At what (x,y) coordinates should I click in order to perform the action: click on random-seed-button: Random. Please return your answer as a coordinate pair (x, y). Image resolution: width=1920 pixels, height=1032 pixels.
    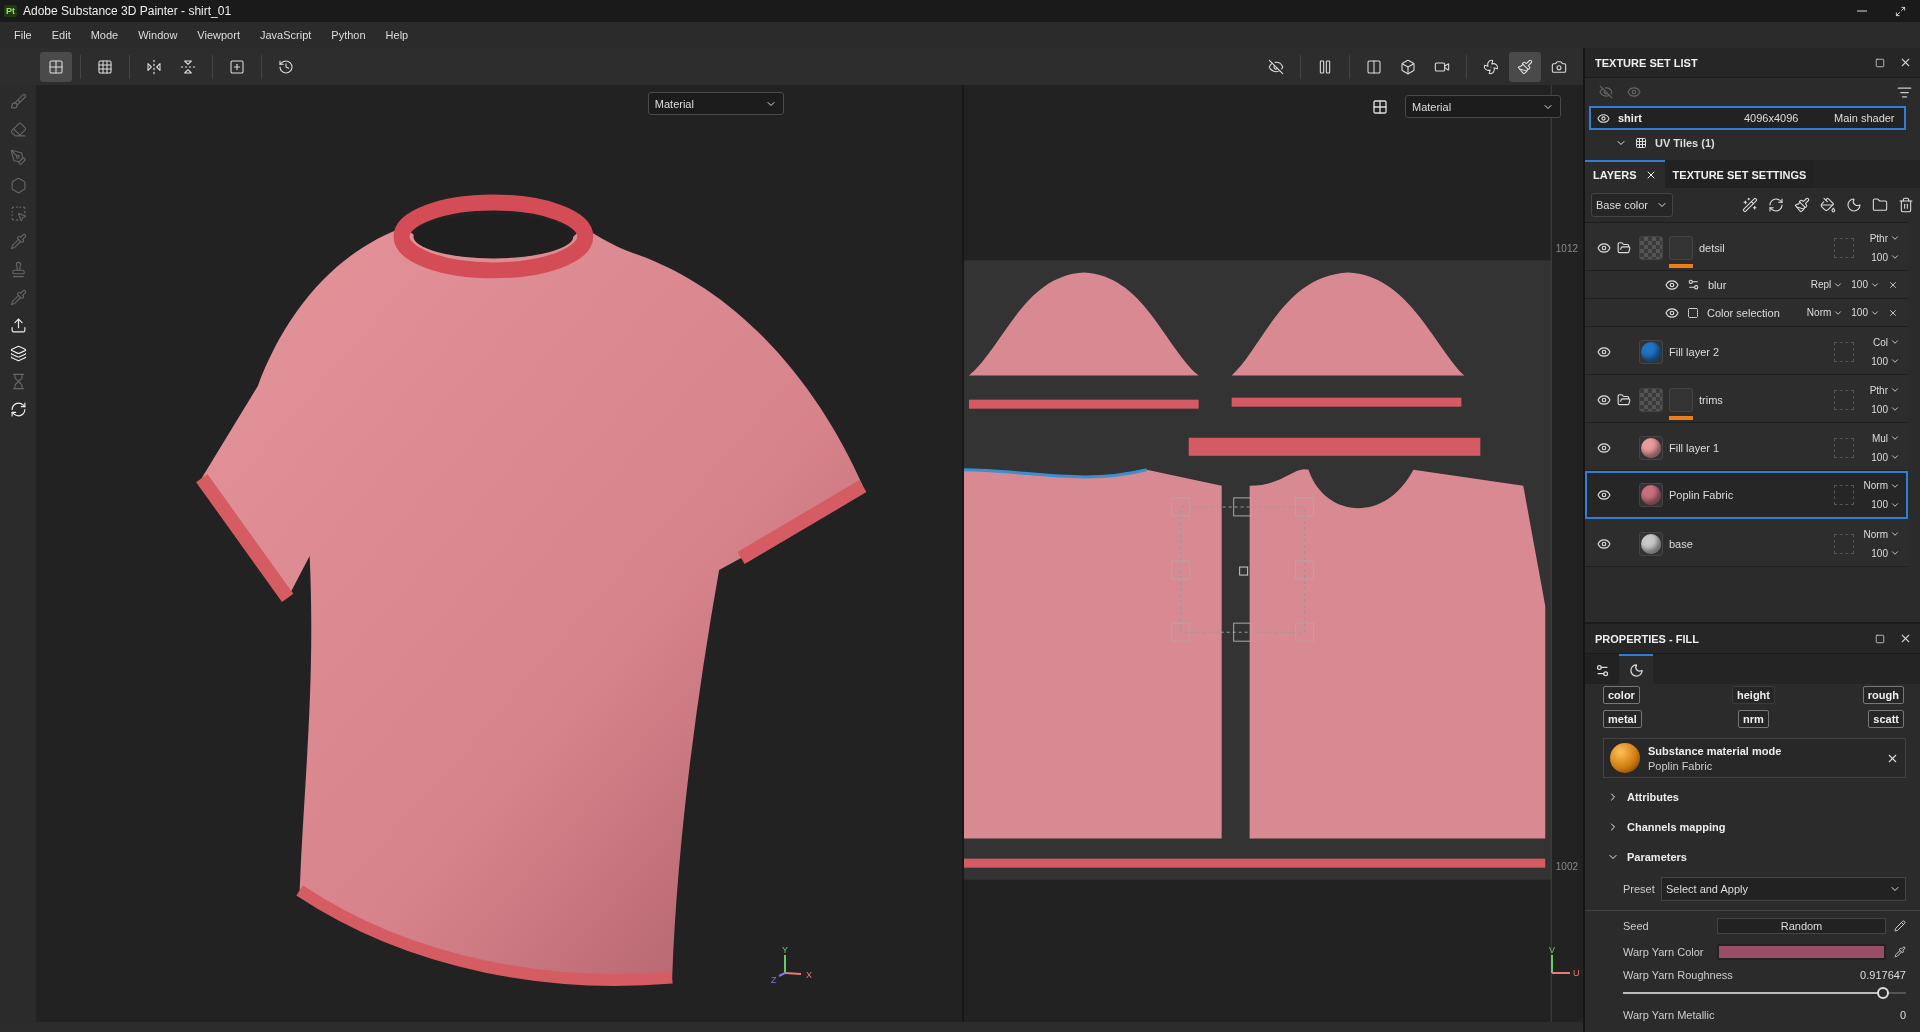
    Looking at the image, I should click on (1801, 925).